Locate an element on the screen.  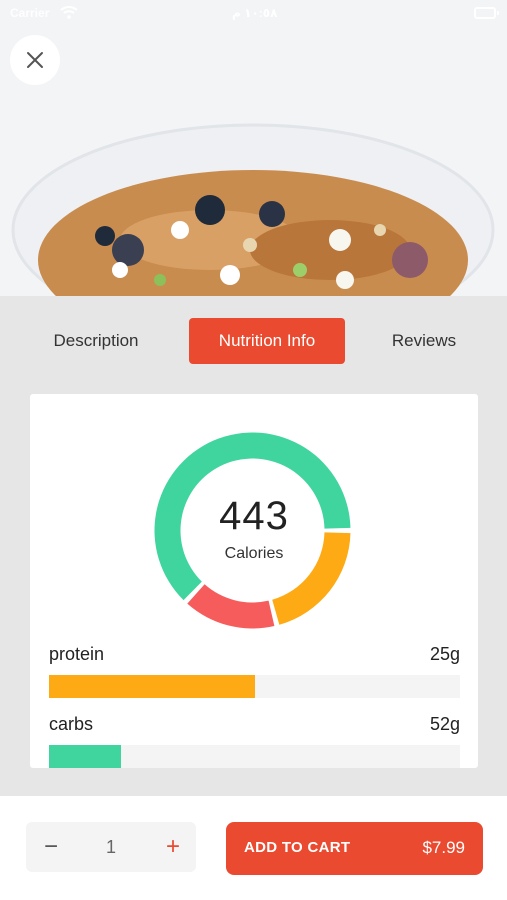
close-button is located at coordinates (35, 60).